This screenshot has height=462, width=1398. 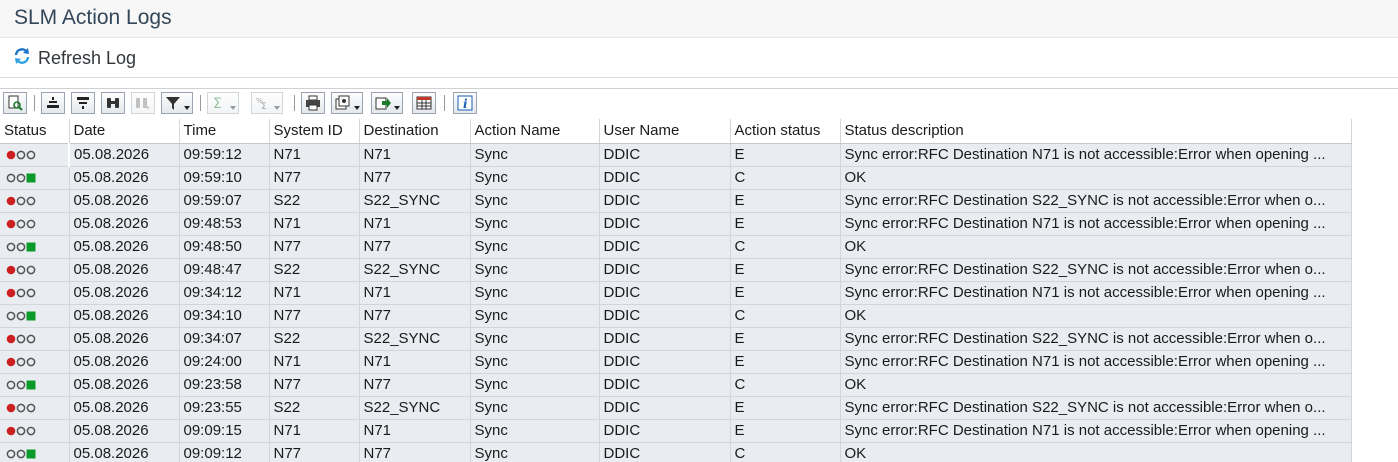 What do you see at coordinates (224, 201) in the screenshot?
I see `time-cell: 09:59:07` at bounding box center [224, 201].